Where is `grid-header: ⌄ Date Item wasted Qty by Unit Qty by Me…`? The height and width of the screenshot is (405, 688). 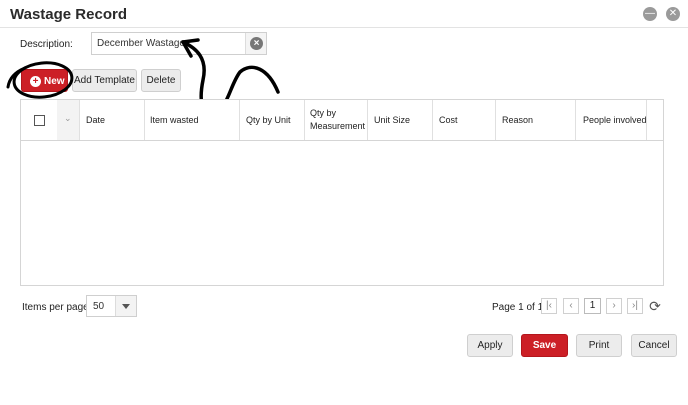 grid-header: ⌄ Date Item wasted Qty by Unit Qty by Me… is located at coordinates (342, 120).